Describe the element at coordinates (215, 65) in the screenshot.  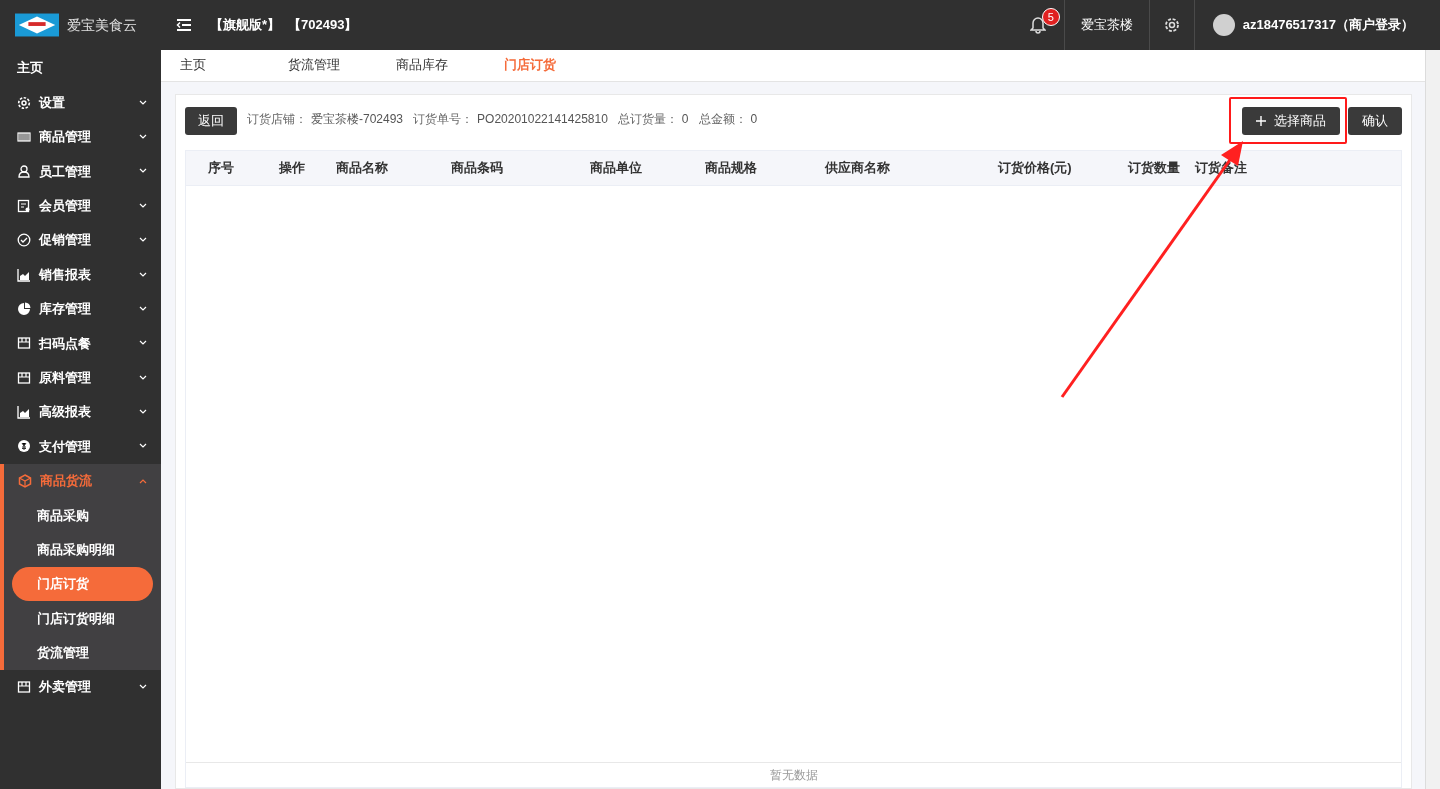
I see `tab: 主页` at that location.